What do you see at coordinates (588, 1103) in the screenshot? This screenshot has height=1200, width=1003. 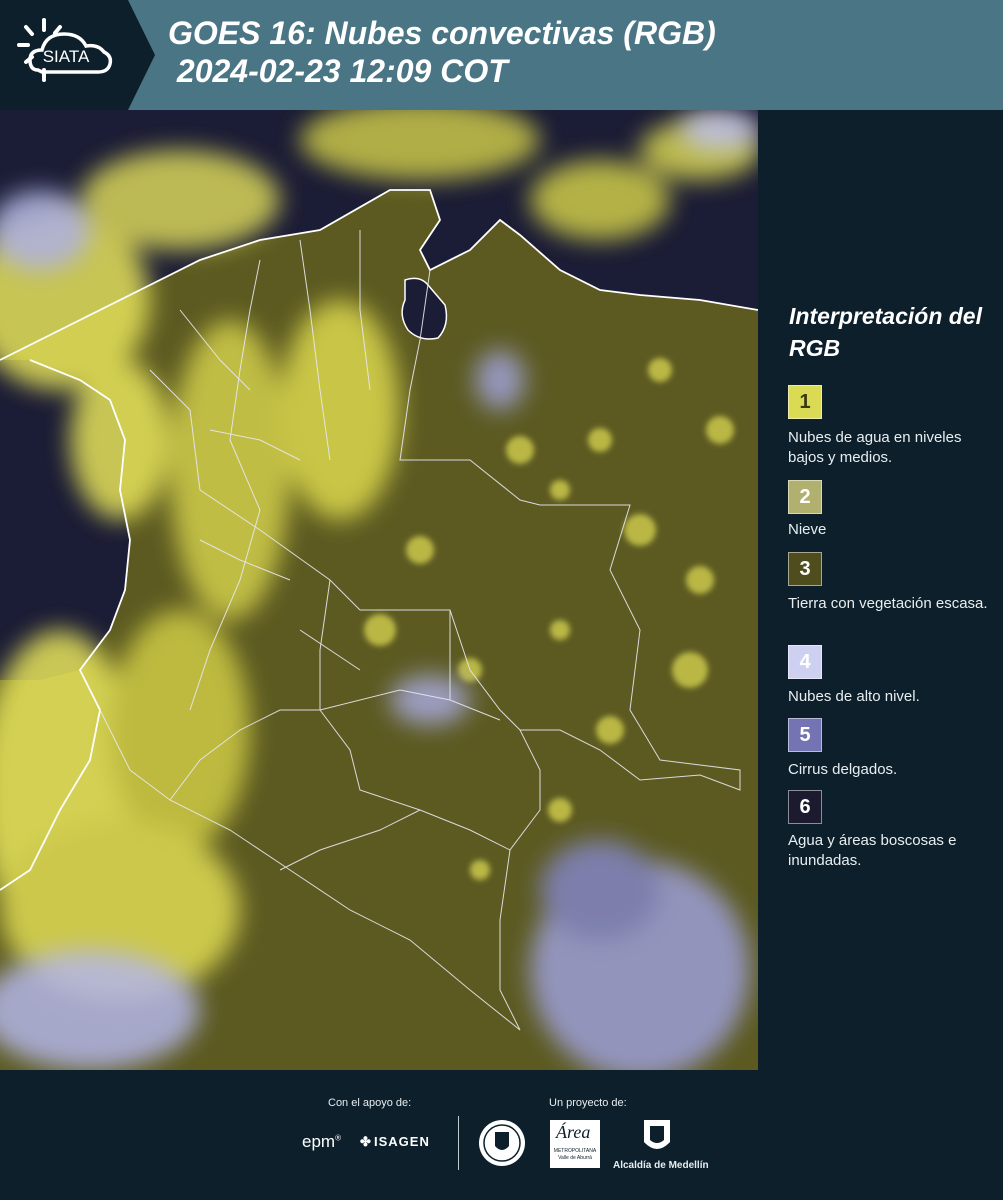 I see `project-label: Un proyecto de:` at bounding box center [588, 1103].